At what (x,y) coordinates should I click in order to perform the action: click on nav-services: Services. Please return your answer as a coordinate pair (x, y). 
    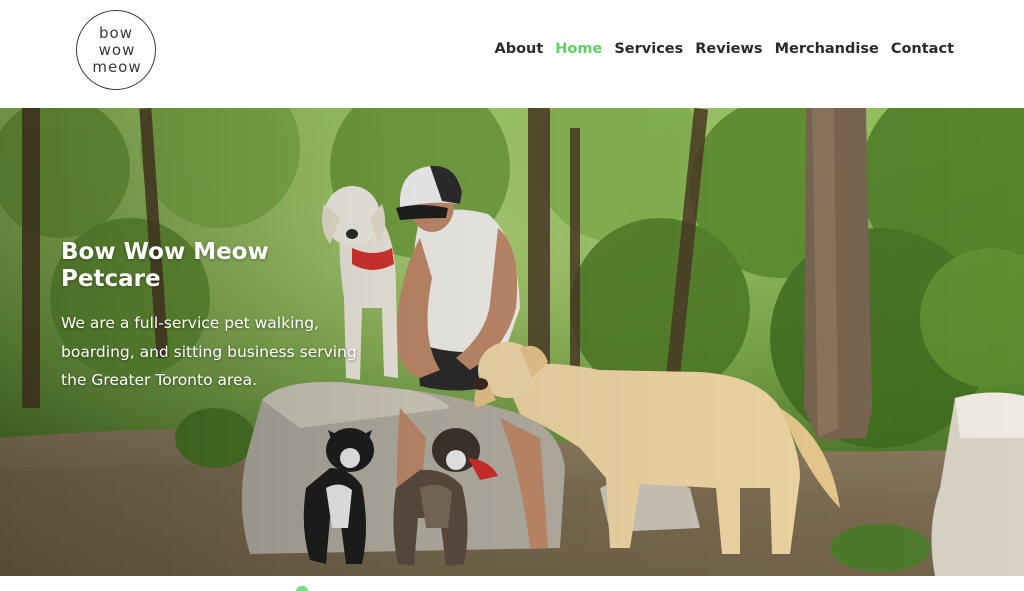
    Looking at the image, I should click on (648, 49).